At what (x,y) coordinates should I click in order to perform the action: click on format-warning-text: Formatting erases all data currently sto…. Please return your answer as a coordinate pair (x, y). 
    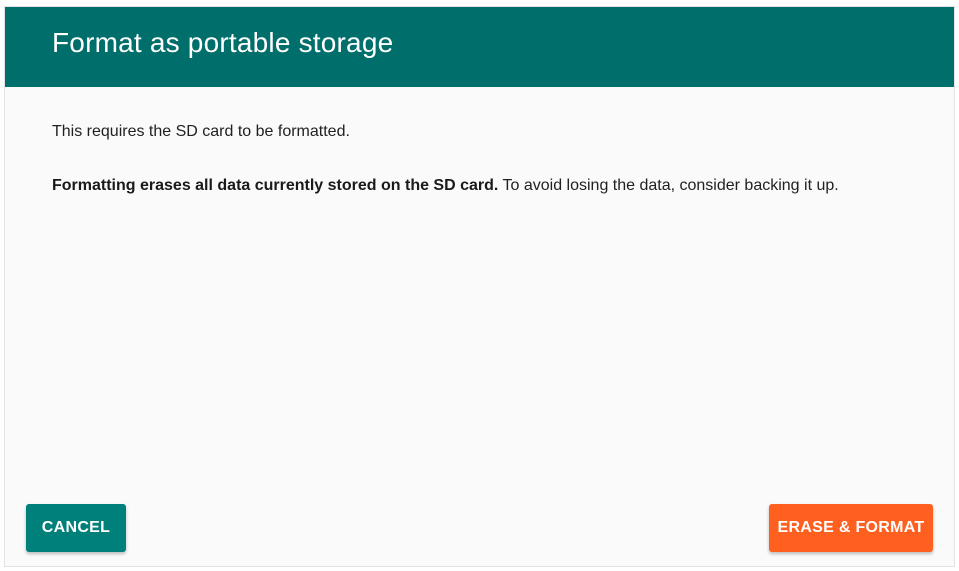
    Looking at the image, I should click on (445, 186).